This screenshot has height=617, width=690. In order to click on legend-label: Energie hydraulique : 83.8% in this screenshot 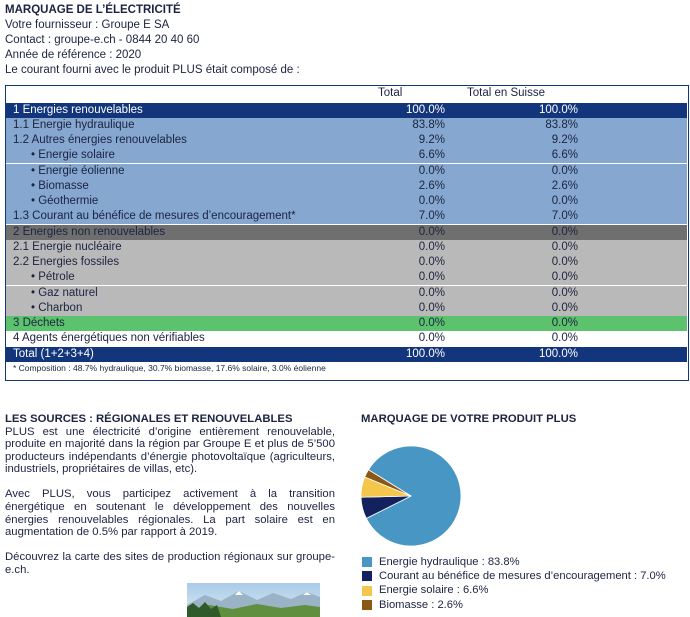, I will do `click(449, 562)`.